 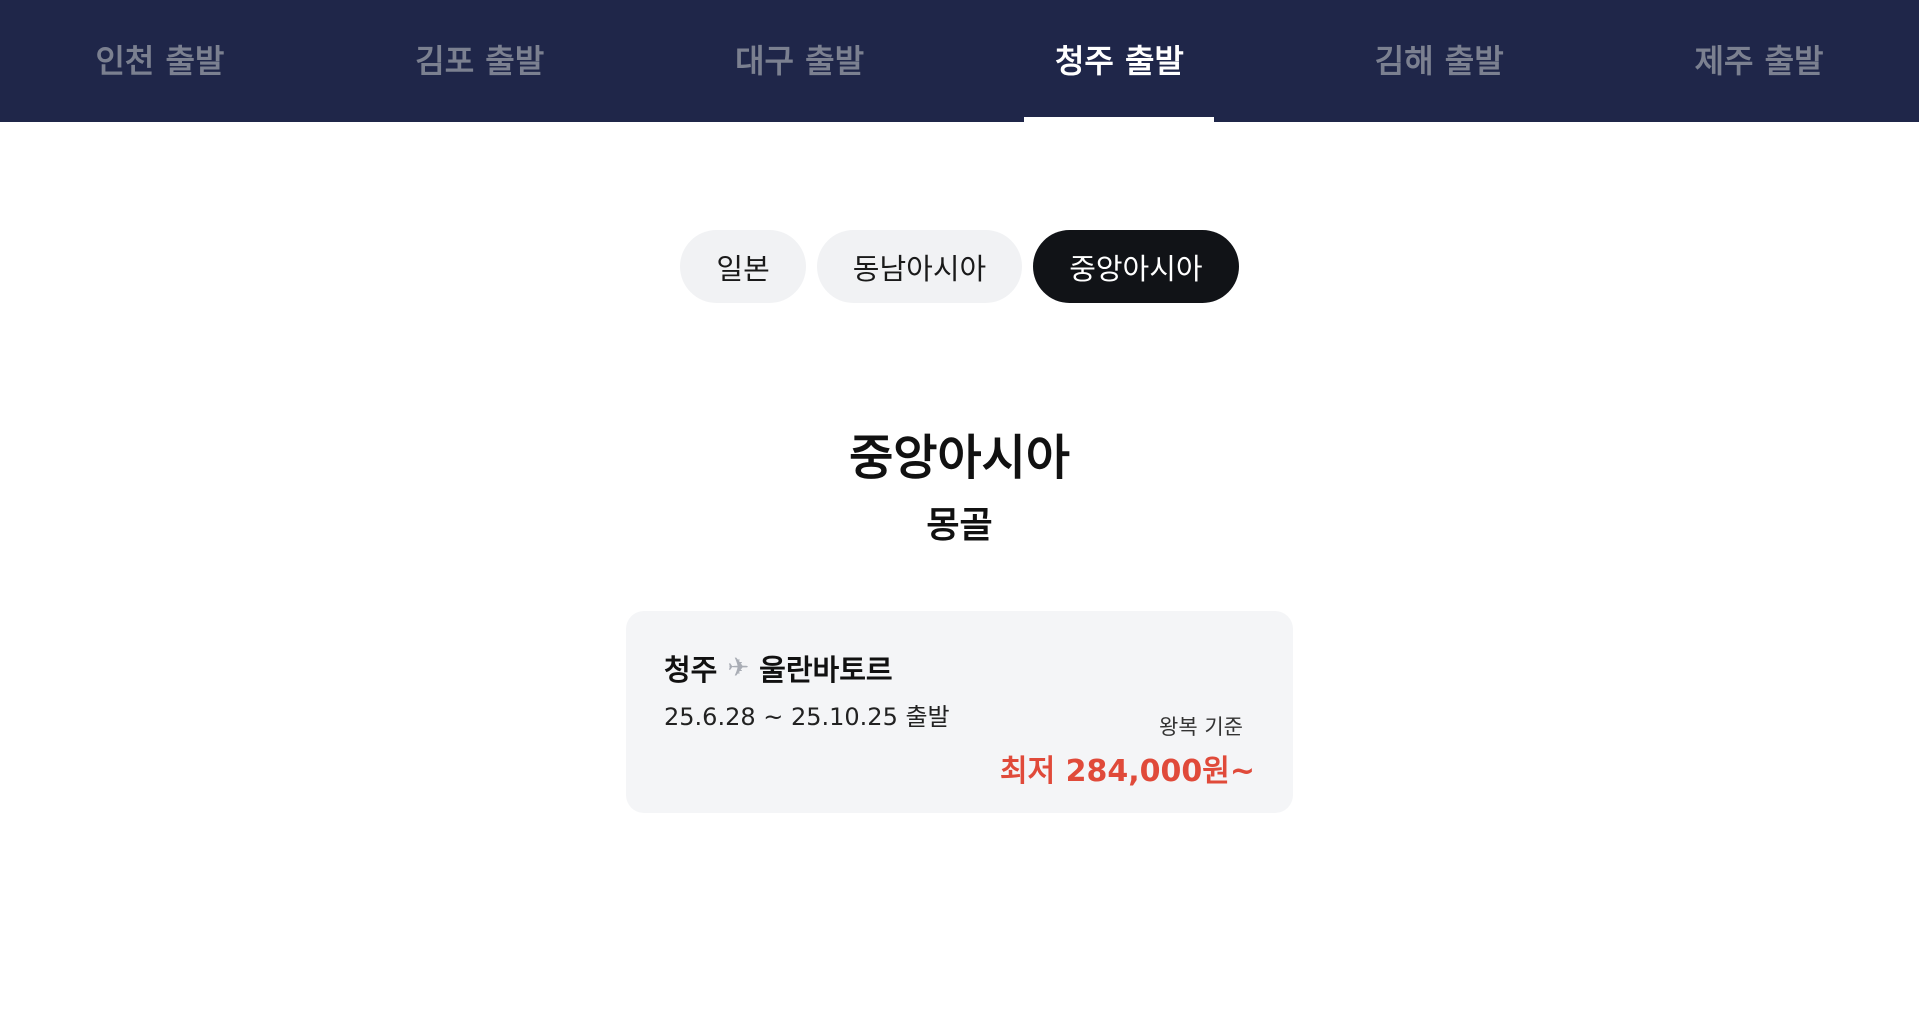 I want to click on departure-tab-bar: 인천 출발 김포 출발 대구 출발 청주 출발 김해 출발 제주 출발, so click(x=959, y=61).